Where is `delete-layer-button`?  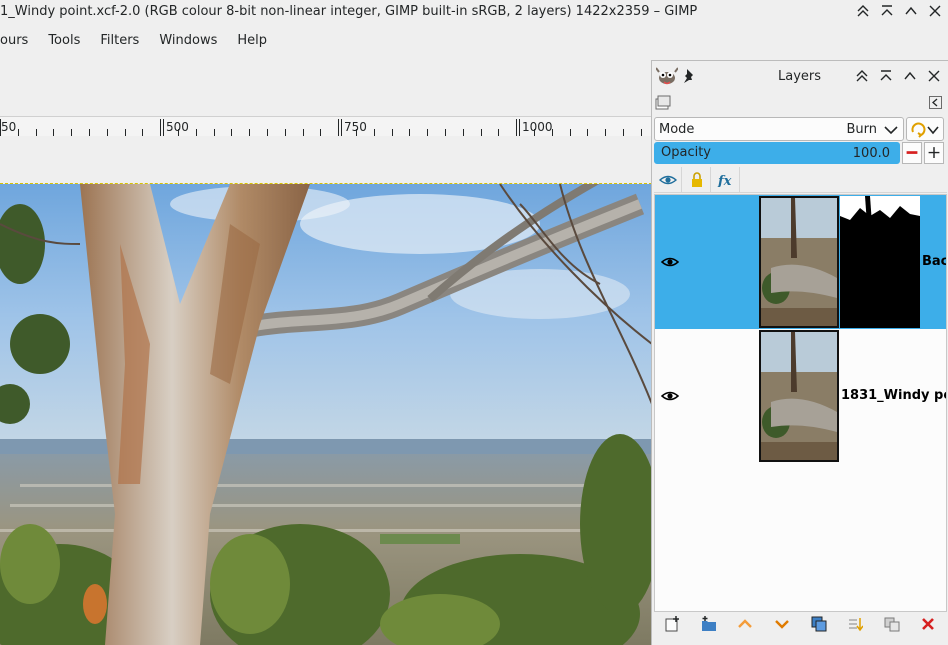
delete-layer-button is located at coordinates (928, 624).